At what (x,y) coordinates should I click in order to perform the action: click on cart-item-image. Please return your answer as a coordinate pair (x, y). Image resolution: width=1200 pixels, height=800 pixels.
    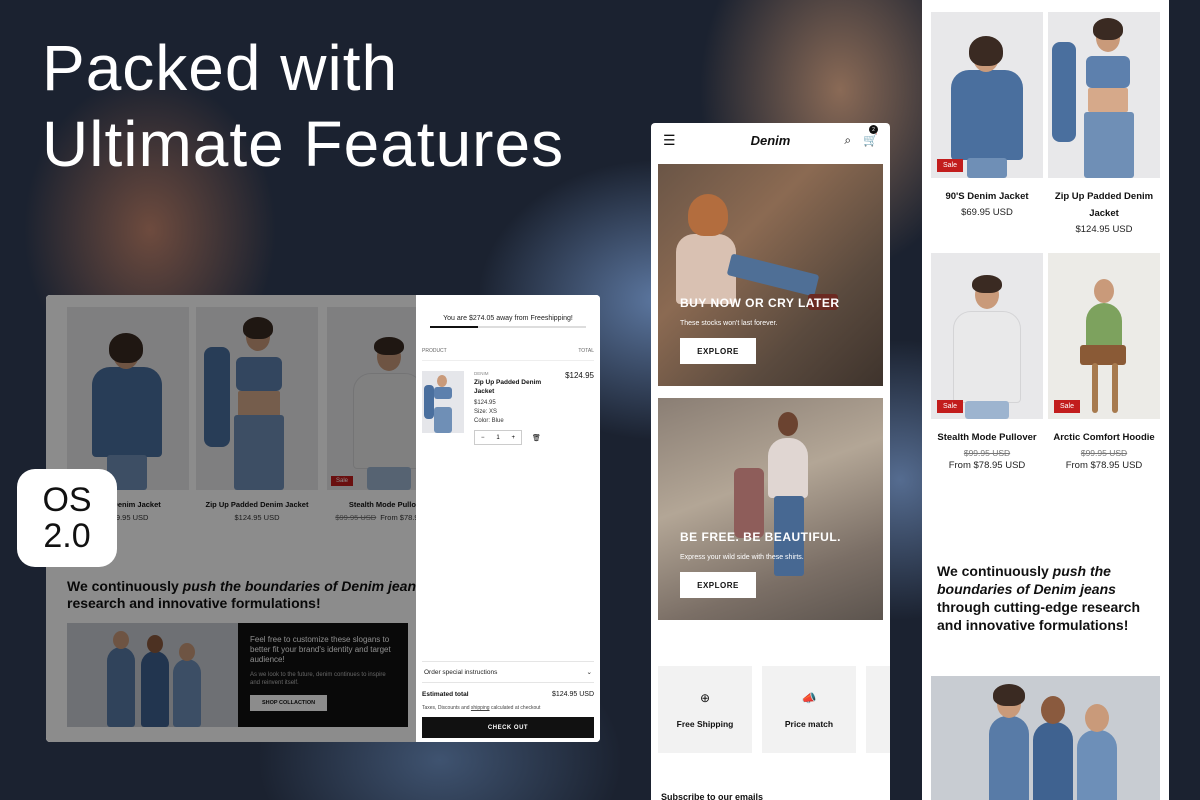
    Looking at the image, I should click on (443, 402).